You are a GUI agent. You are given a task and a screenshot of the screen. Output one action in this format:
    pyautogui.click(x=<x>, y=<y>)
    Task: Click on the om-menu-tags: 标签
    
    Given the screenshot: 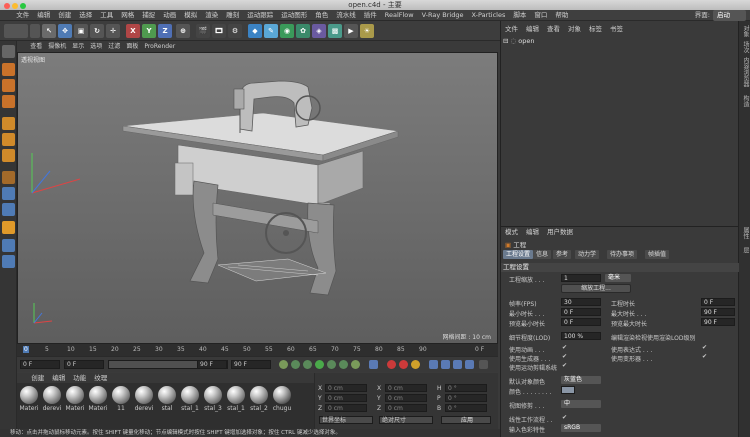 What is the action you would take?
    pyautogui.click(x=595, y=29)
    